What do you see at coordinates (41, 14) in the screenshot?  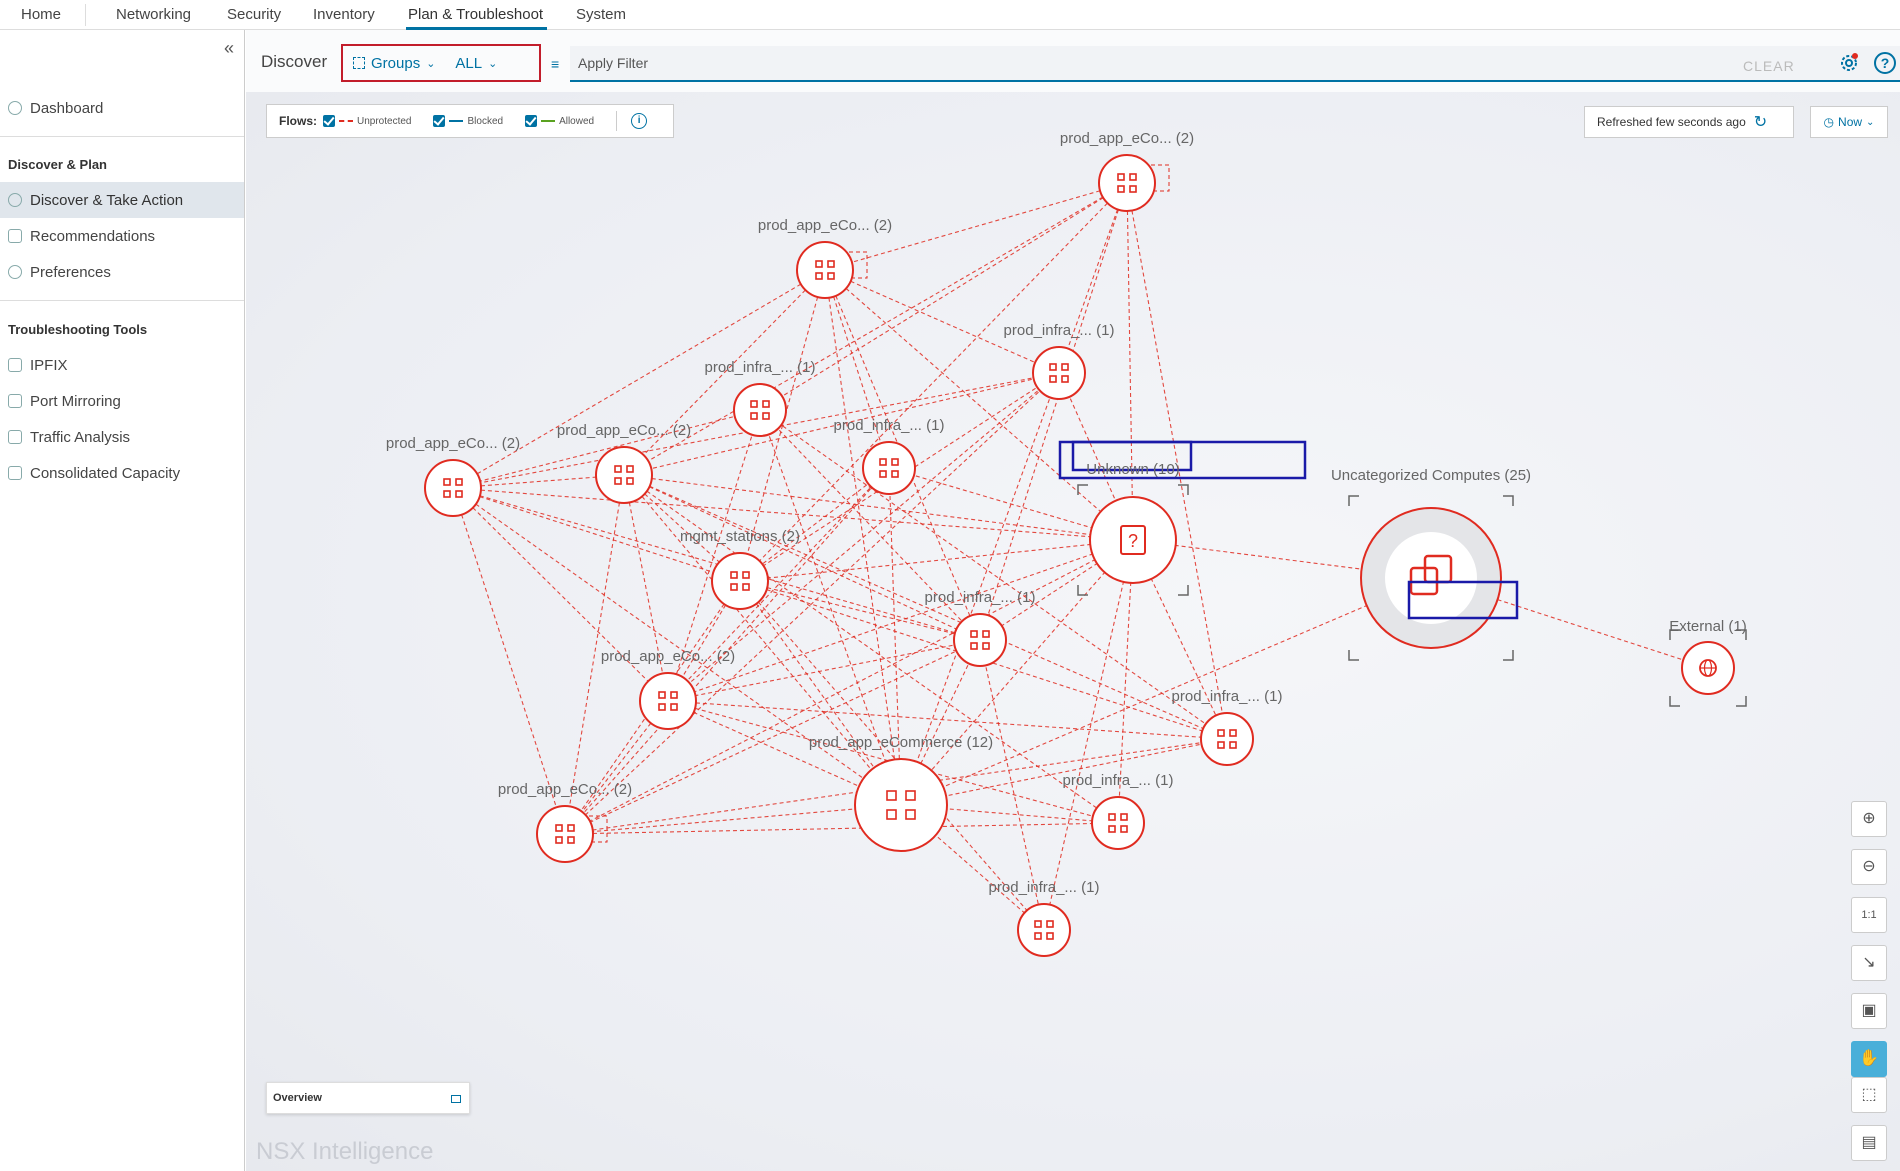 I see `nav-home: Home` at bounding box center [41, 14].